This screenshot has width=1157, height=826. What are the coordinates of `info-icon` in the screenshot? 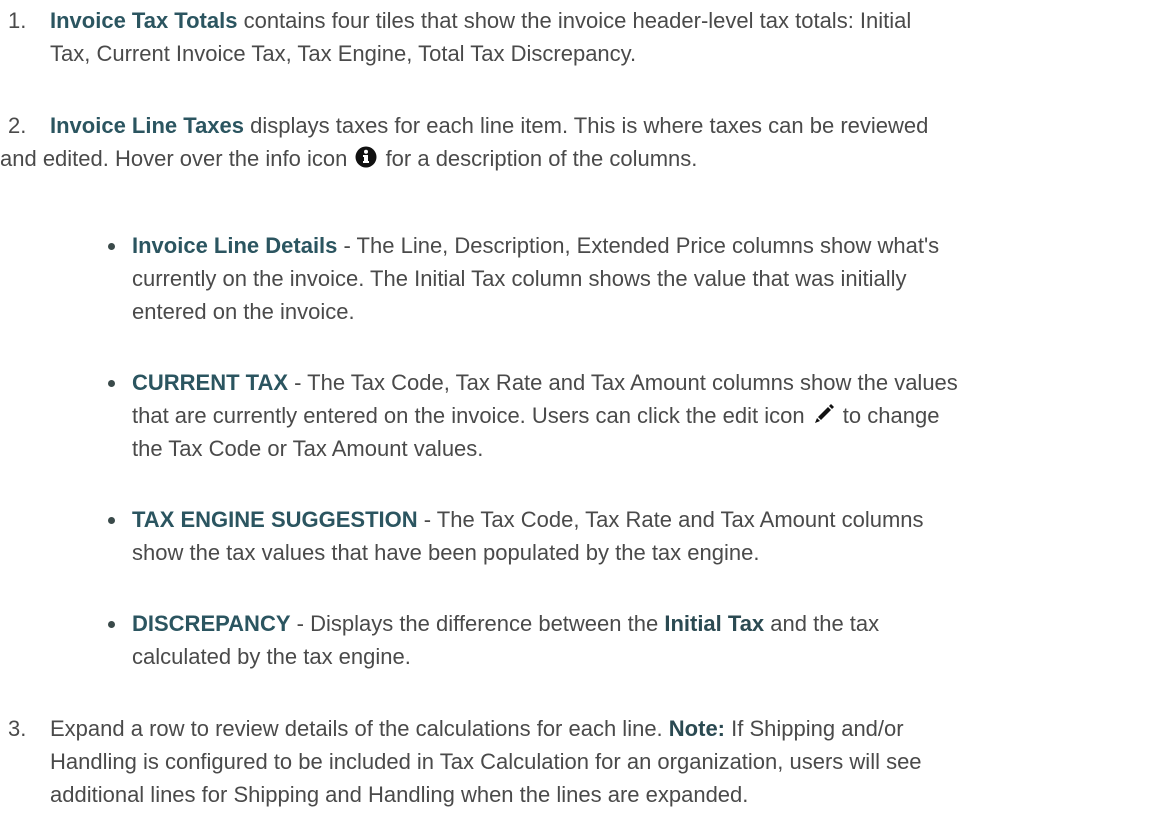 It's located at (366, 157).